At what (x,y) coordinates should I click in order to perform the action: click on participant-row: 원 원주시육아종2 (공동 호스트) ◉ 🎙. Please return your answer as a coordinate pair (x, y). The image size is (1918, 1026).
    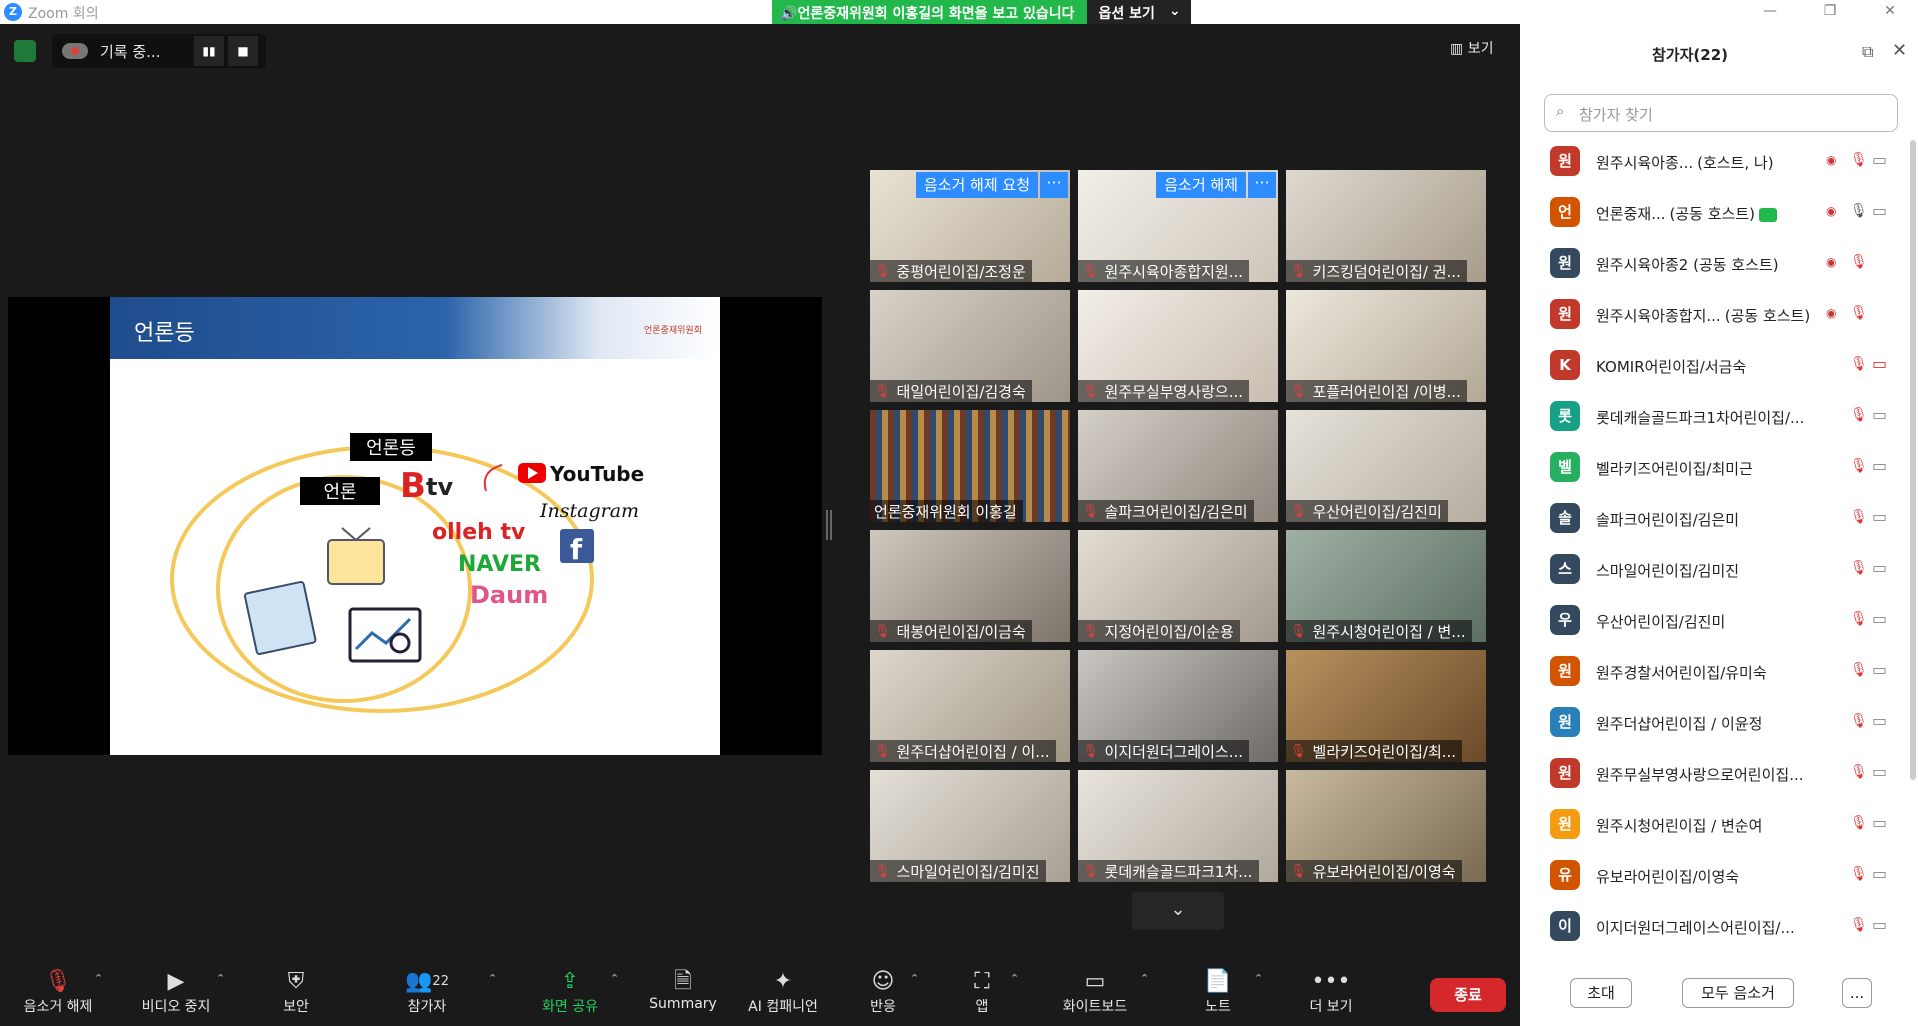
    Looking at the image, I should click on (1715, 264).